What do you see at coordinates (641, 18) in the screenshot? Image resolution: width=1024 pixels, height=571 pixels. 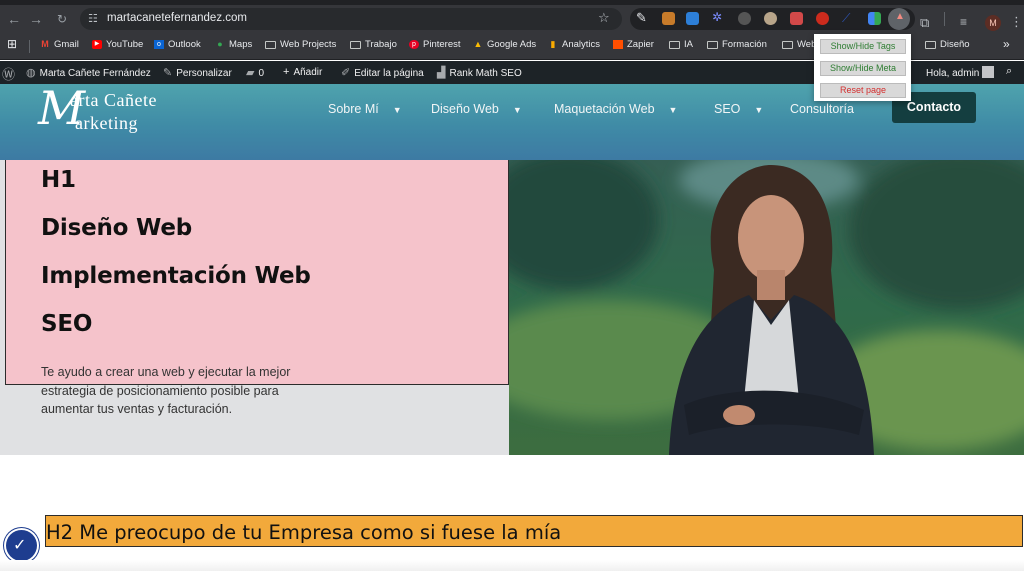 I see `eyedropper-icon: ✎` at bounding box center [641, 18].